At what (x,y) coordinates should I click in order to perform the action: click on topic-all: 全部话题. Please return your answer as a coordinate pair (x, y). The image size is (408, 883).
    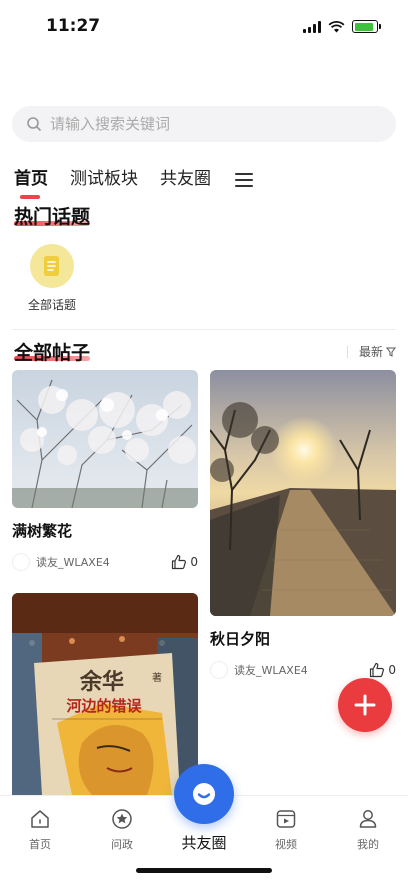
    Looking at the image, I should click on (52, 278).